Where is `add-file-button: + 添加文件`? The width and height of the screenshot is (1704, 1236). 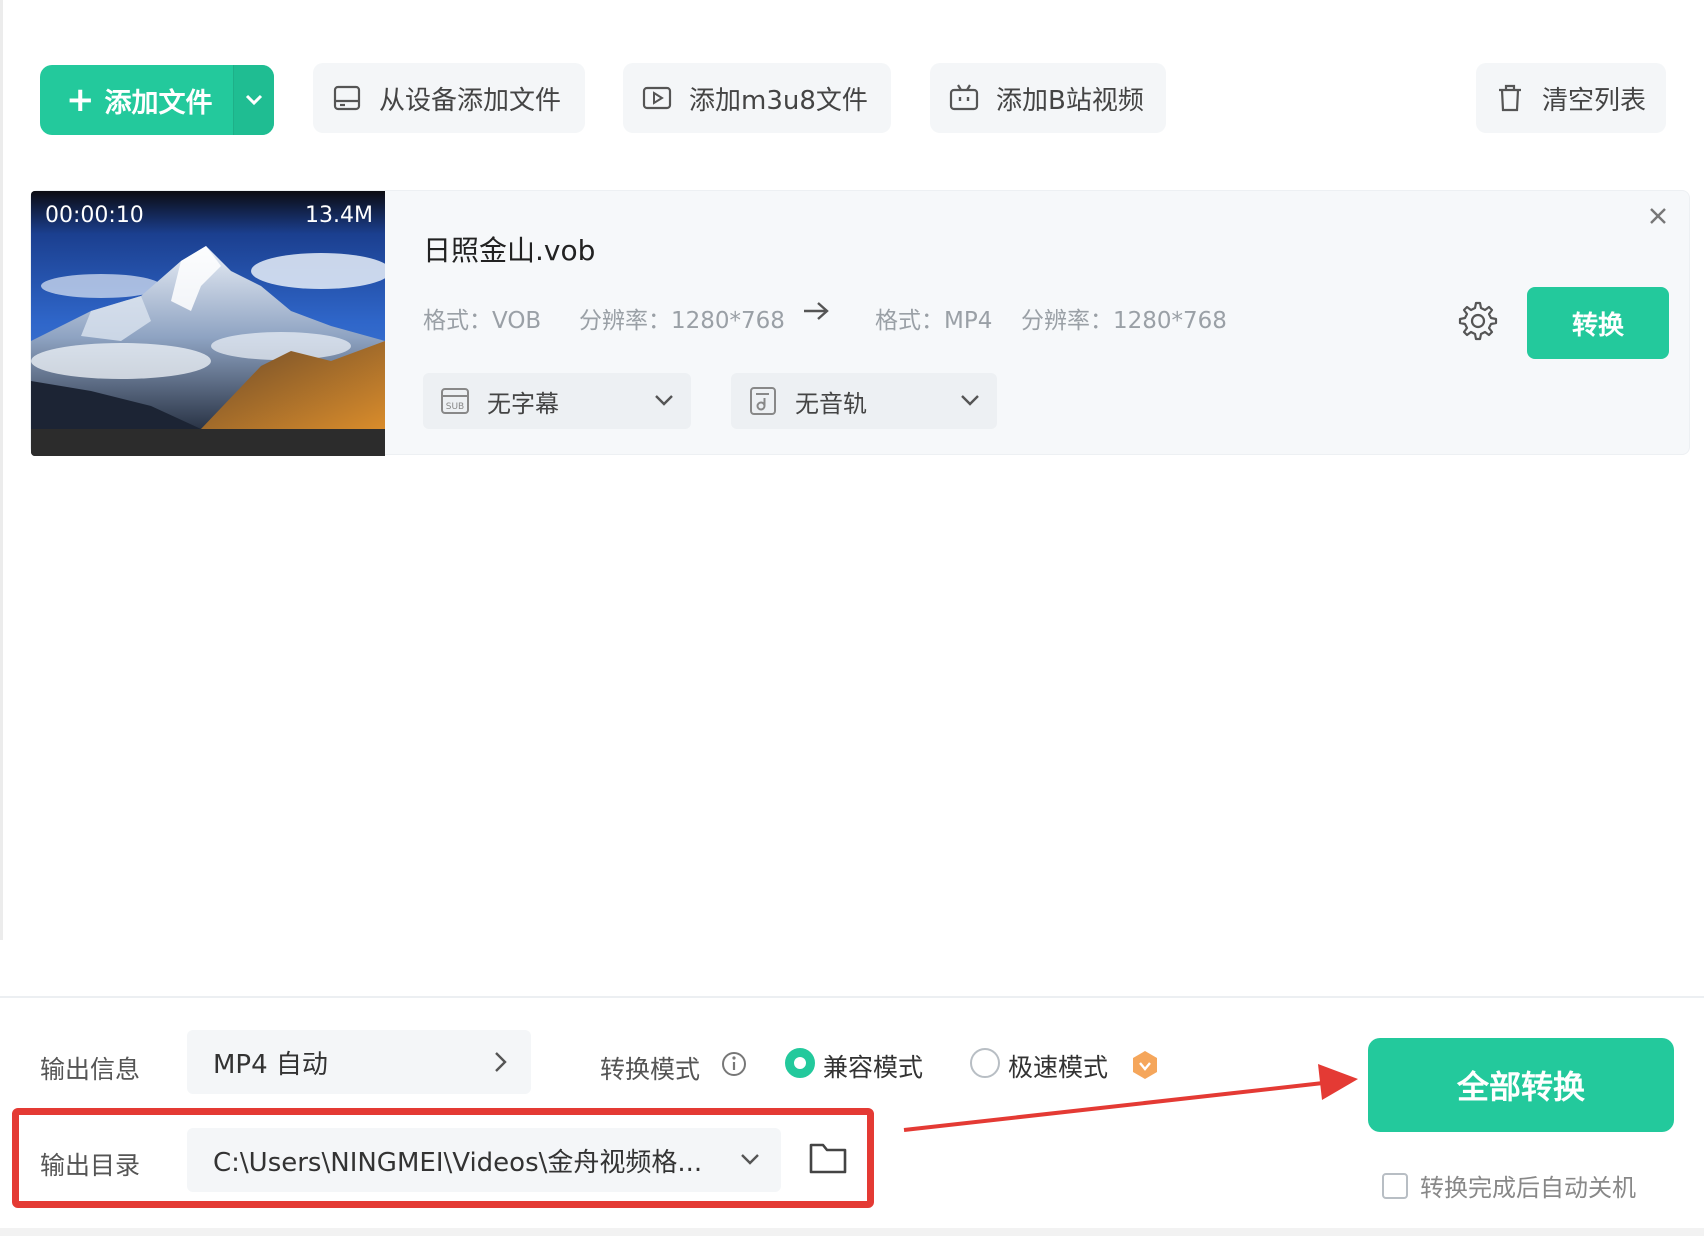
add-file-button: + 添加文件 is located at coordinates (136, 100).